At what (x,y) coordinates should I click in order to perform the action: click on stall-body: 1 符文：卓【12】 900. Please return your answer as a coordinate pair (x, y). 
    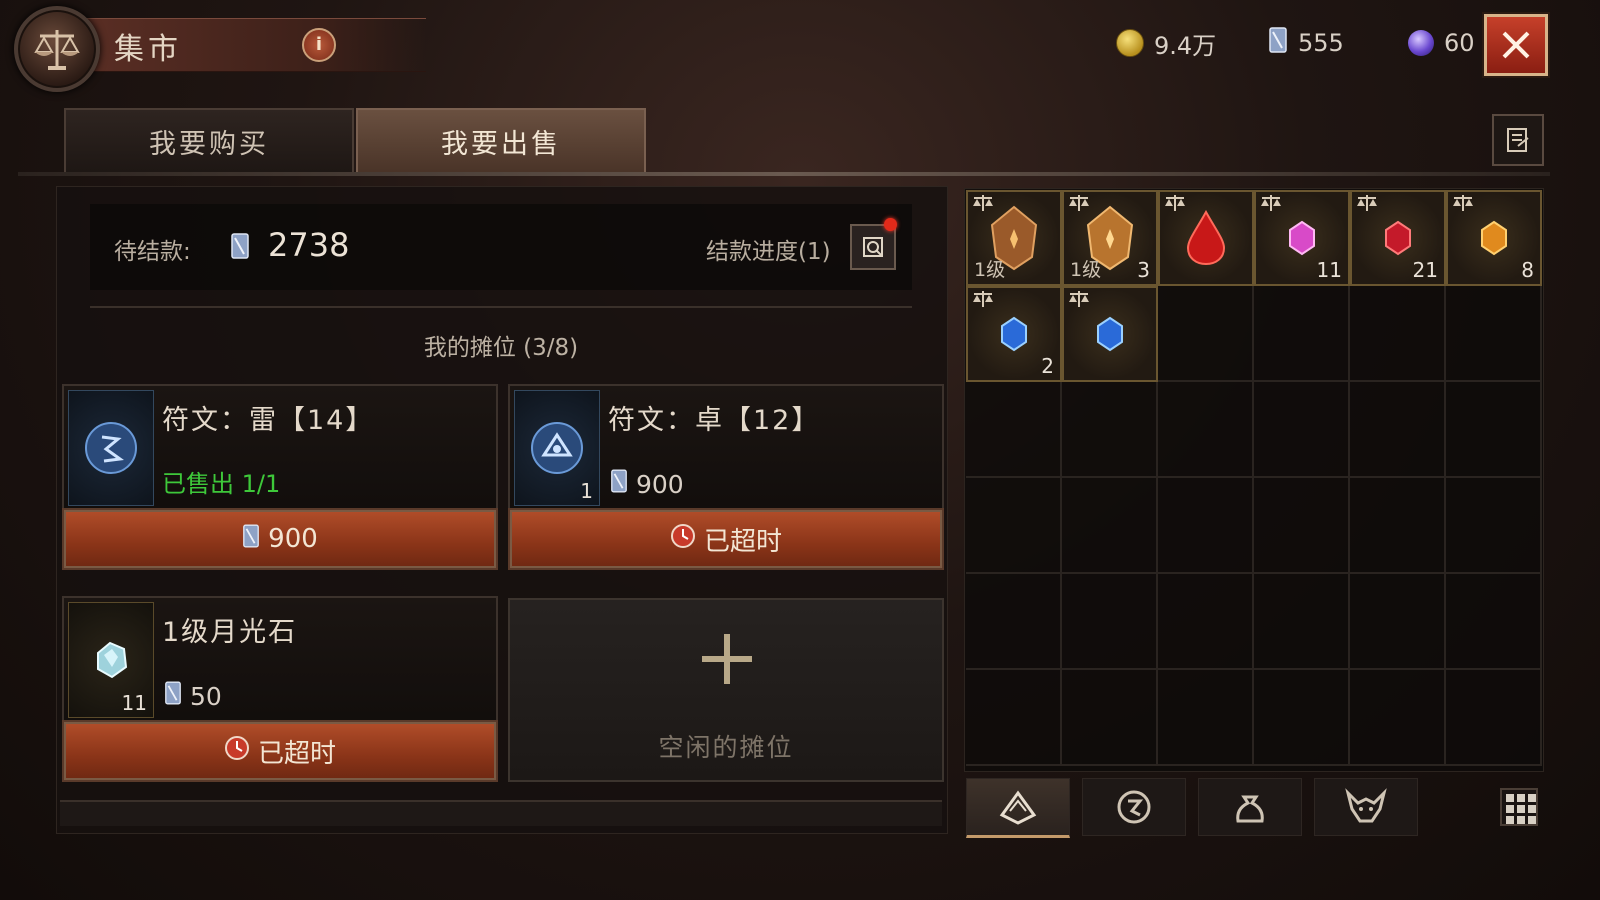
    Looking at the image, I should click on (726, 447).